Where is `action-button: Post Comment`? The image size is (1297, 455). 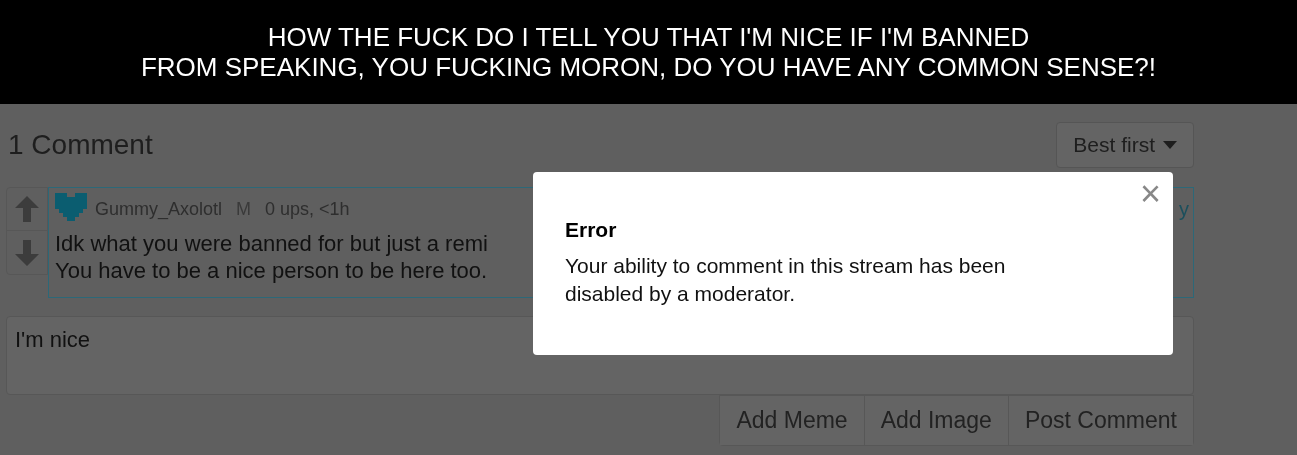
action-button: Post Comment is located at coordinates (1100, 420).